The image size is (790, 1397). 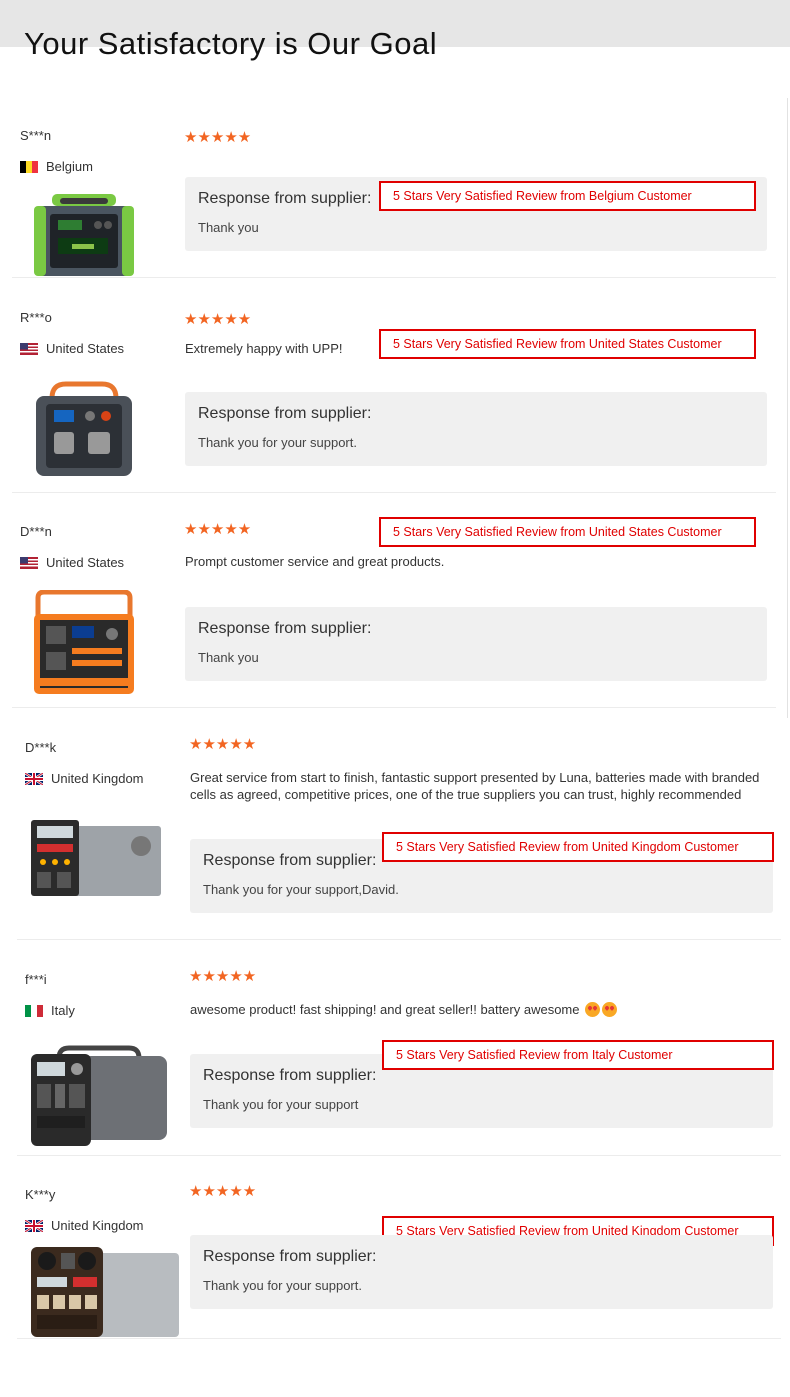 I want to click on reviewer-name: K***y, so click(x=40, y=1194).